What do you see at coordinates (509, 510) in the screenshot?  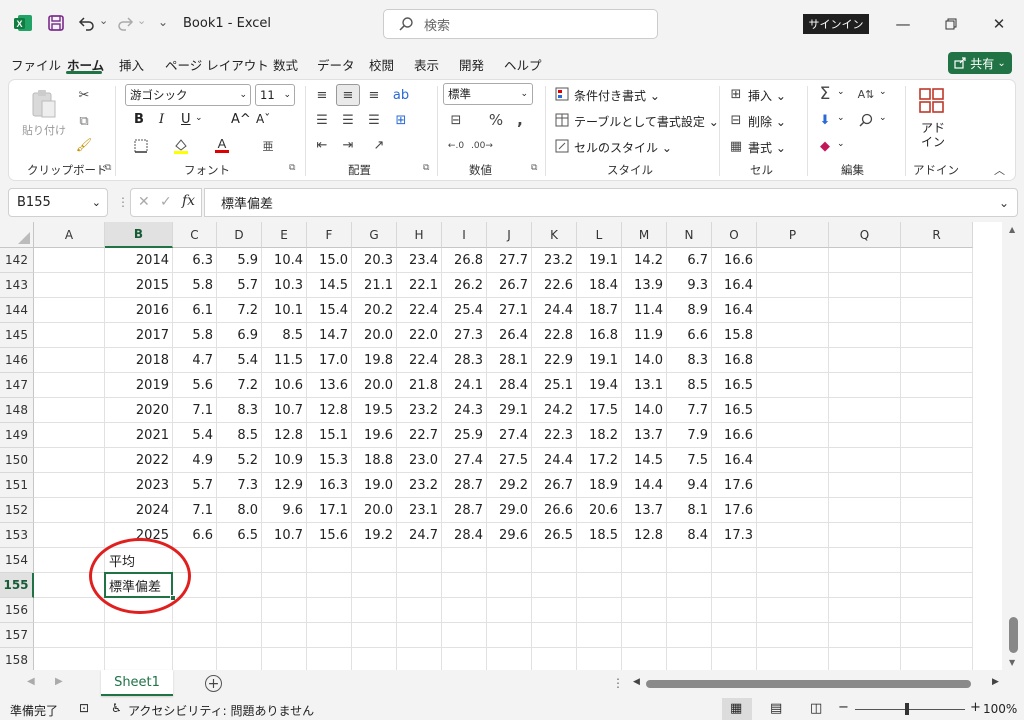 I see `cell-j152: 29.0` at bounding box center [509, 510].